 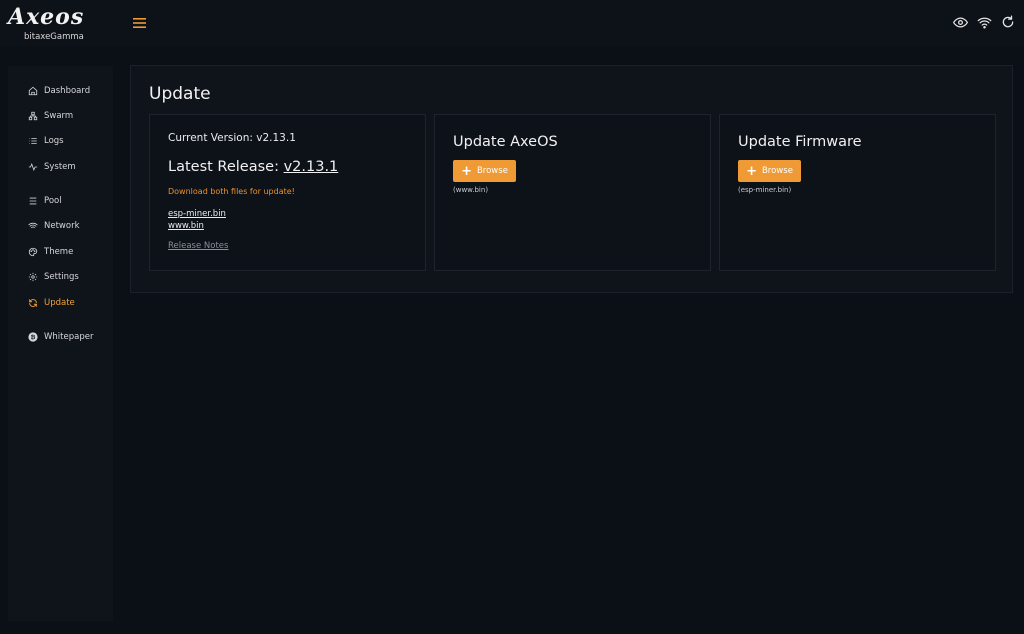 I want to click on pulse-icon, so click(x=33, y=167).